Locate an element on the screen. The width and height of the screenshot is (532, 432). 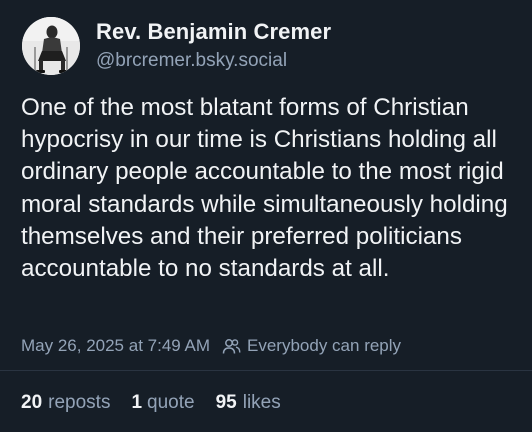
likes-stat: 95 likes is located at coordinates (248, 403).